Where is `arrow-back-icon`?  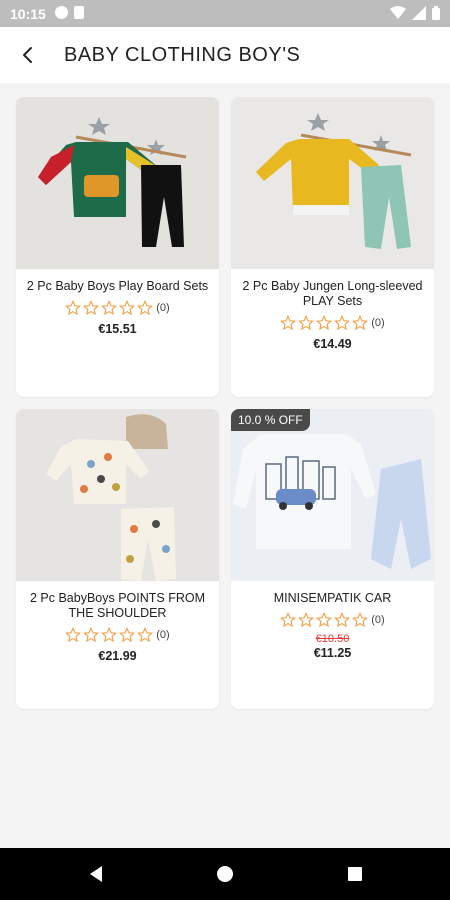 arrow-back-icon is located at coordinates (27, 55).